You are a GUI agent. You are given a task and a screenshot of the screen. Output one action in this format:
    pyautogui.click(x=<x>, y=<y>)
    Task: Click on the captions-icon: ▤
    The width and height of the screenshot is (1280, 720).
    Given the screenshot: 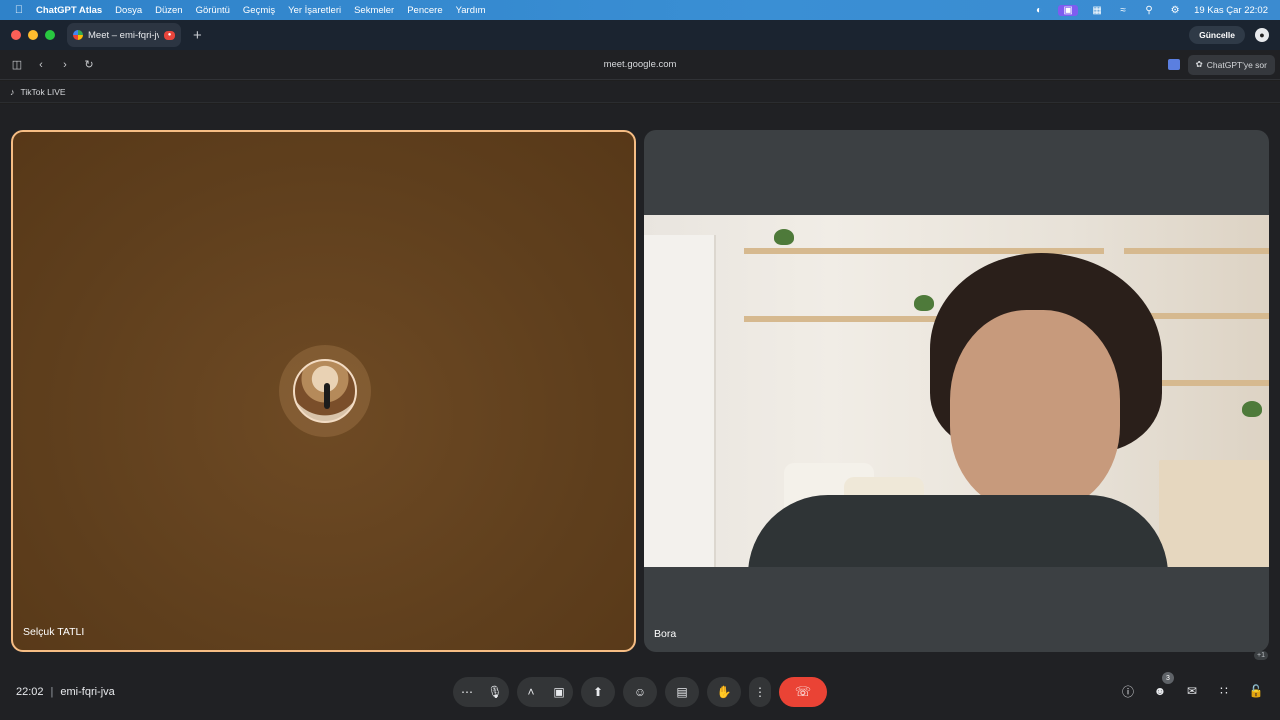 What is the action you would take?
    pyautogui.click(x=682, y=692)
    